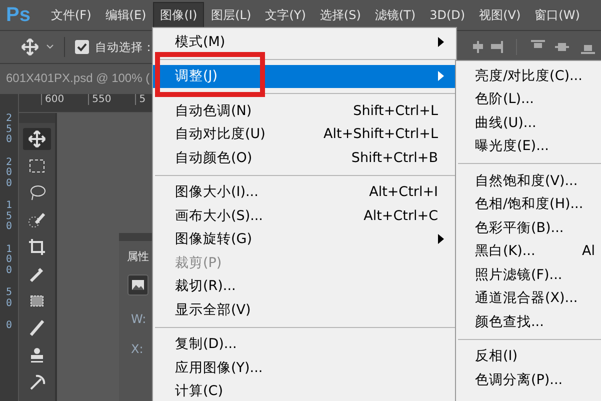 This screenshot has height=401, width=601. What do you see at coordinates (126, 15) in the screenshot?
I see `menu-item: 编辑(E)` at bounding box center [126, 15].